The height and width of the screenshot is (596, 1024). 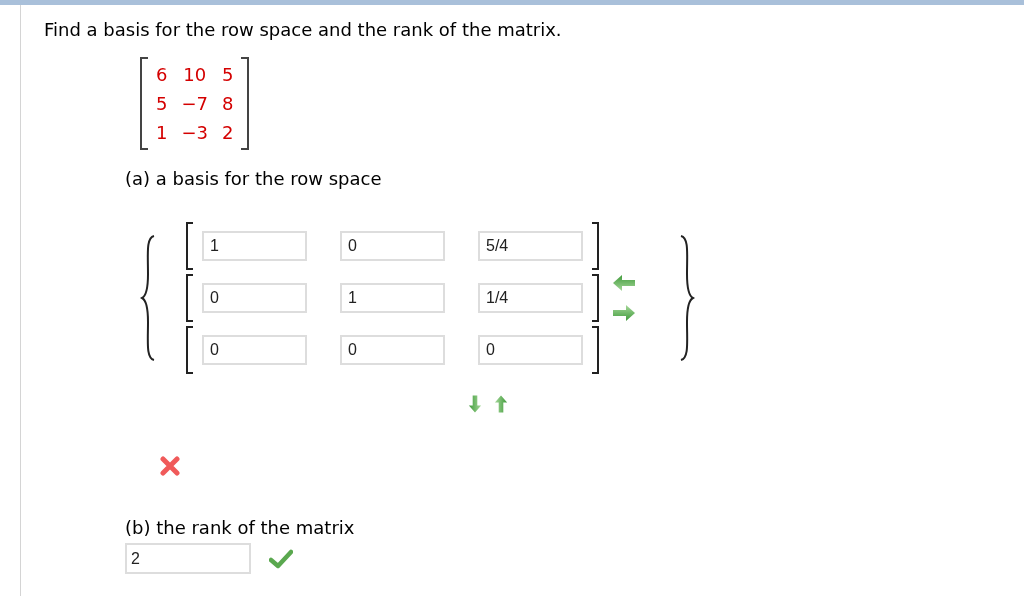 What do you see at coordinates (303, 29) in the screenshot?
I see `question-text: Find a basis for the row space and the rank of the matrix.` at bounding box center [303, 29].